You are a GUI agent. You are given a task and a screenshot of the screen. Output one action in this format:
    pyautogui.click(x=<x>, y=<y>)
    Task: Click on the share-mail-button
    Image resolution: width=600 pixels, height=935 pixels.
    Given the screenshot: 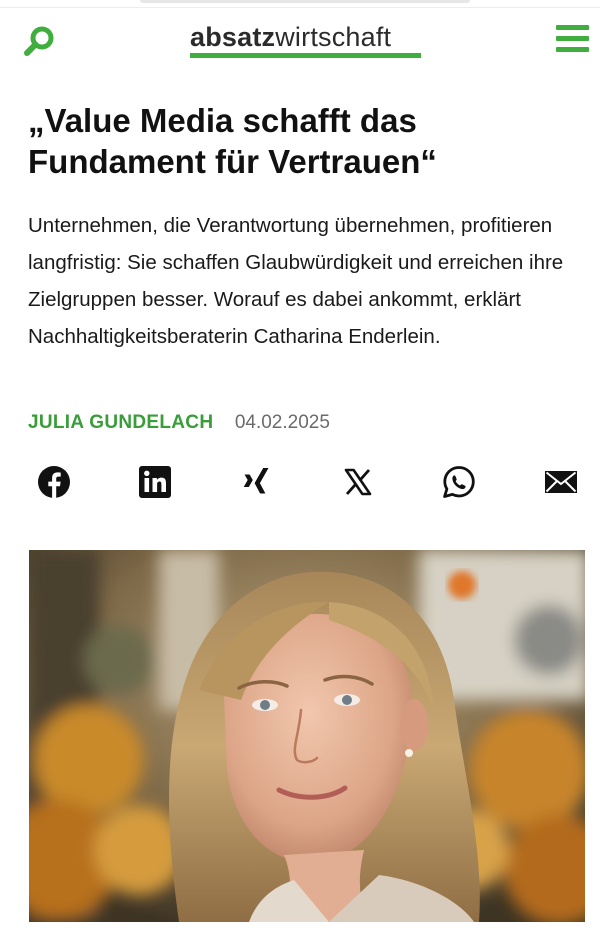 What is the action you would take?
    pyautogui.click(x=561, y=482)
    